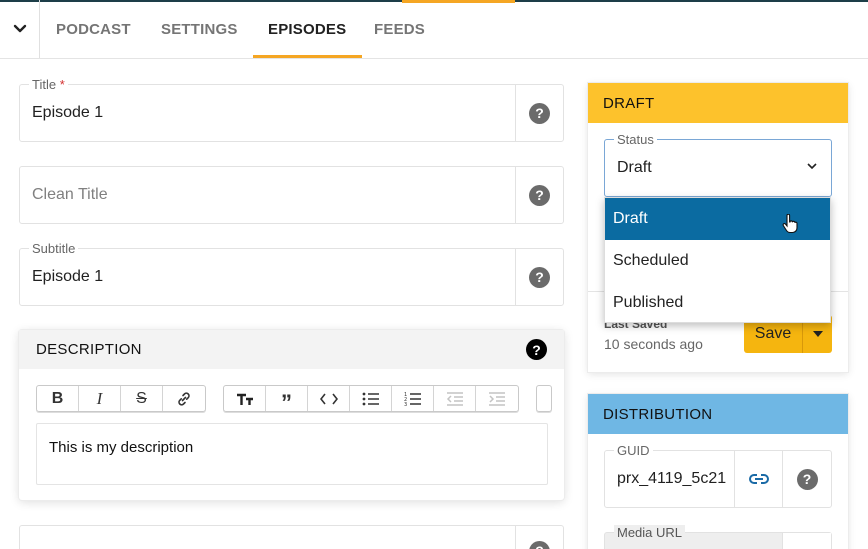 This screenshot has width=868, height=549. Describe the element at coordinates (676, 479) in the screenshot. I see `guid-input: prx_4119_5c21` at that location.